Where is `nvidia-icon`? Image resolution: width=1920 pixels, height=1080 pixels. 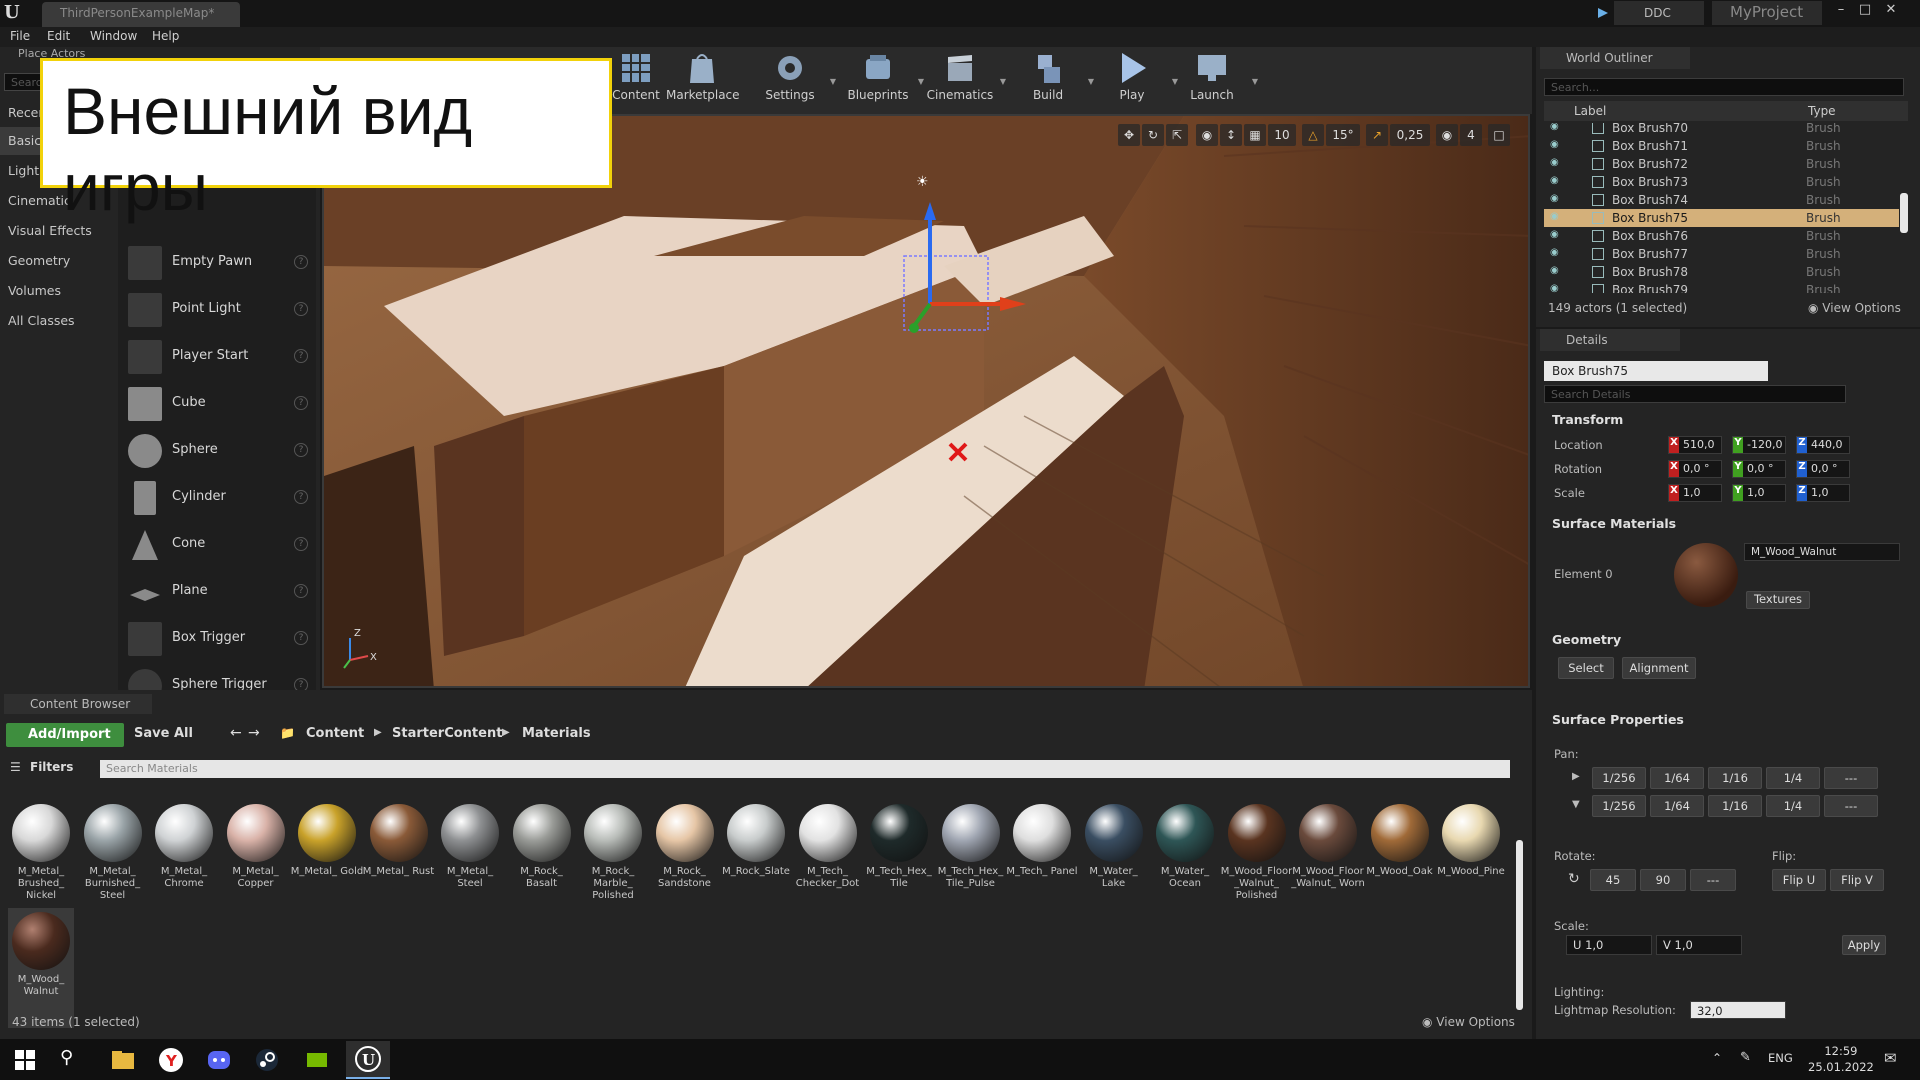
nvidia-icon is located at coordinates (317, 1060).